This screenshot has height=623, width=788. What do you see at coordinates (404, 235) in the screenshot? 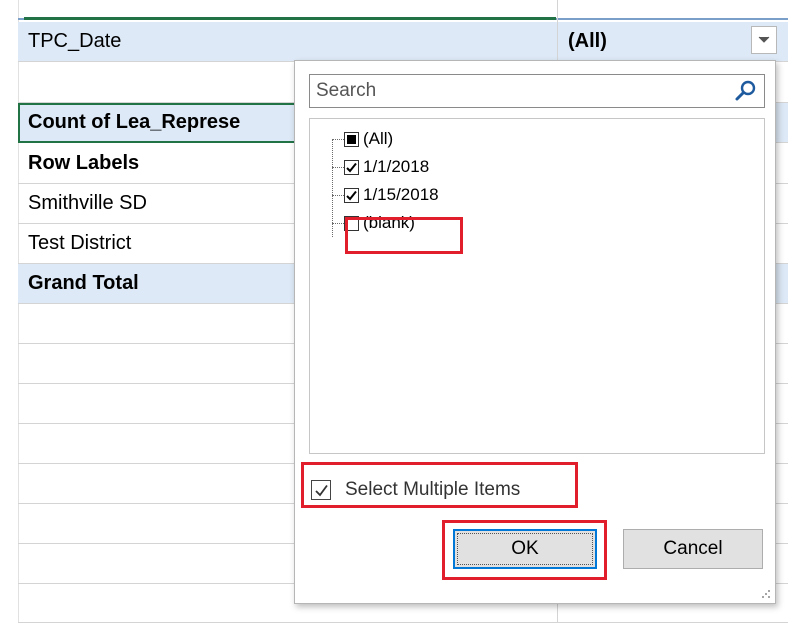
I see `highlight-box-blank` at bounding box center [404, 235].